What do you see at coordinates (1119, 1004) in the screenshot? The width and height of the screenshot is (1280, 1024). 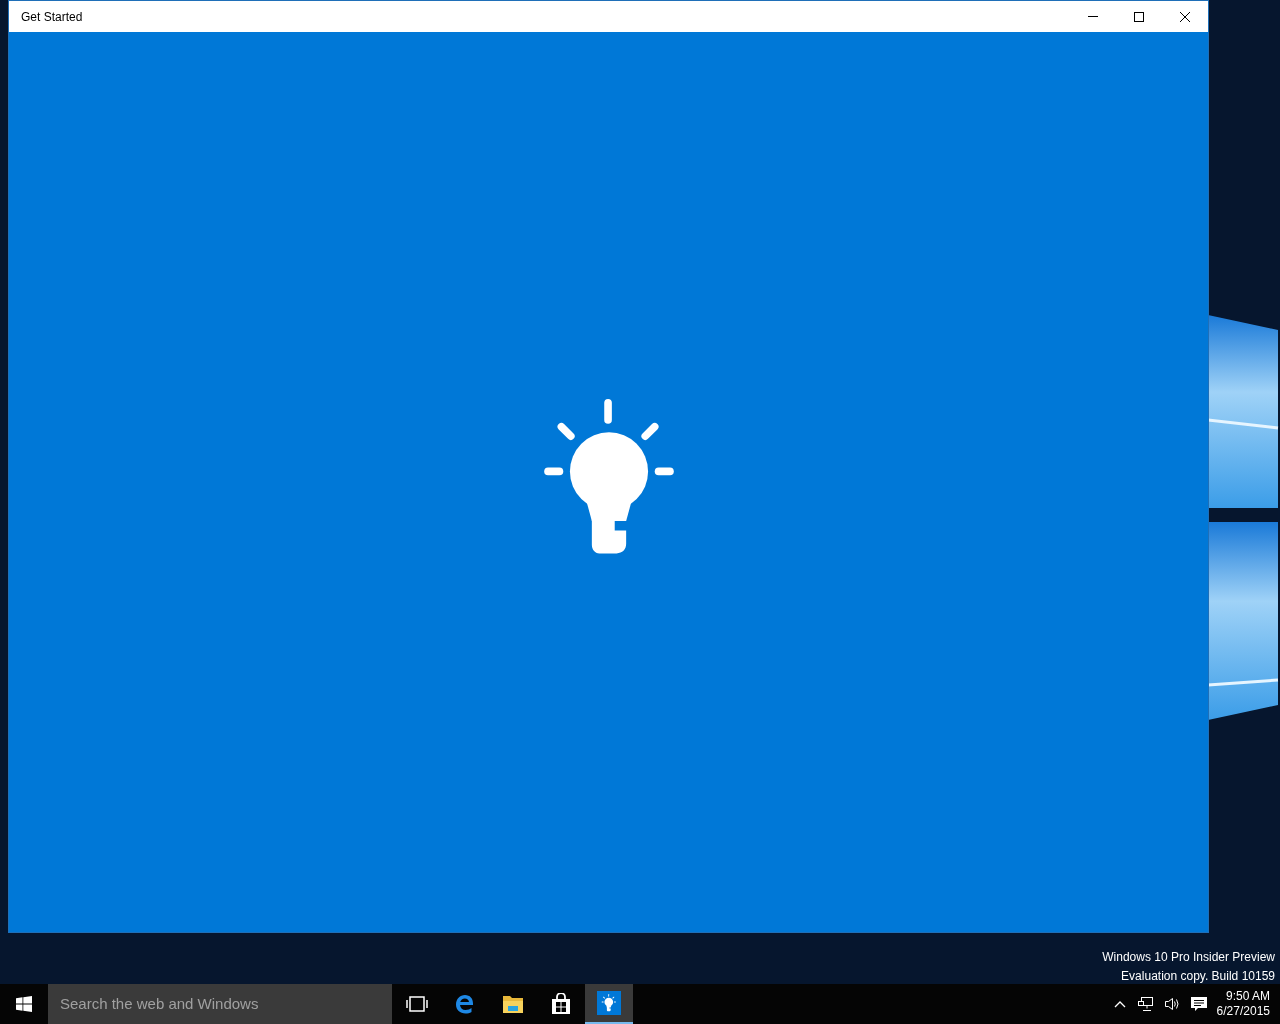 I see `chevron-up-icon` at bounding box center [1119, 1004].